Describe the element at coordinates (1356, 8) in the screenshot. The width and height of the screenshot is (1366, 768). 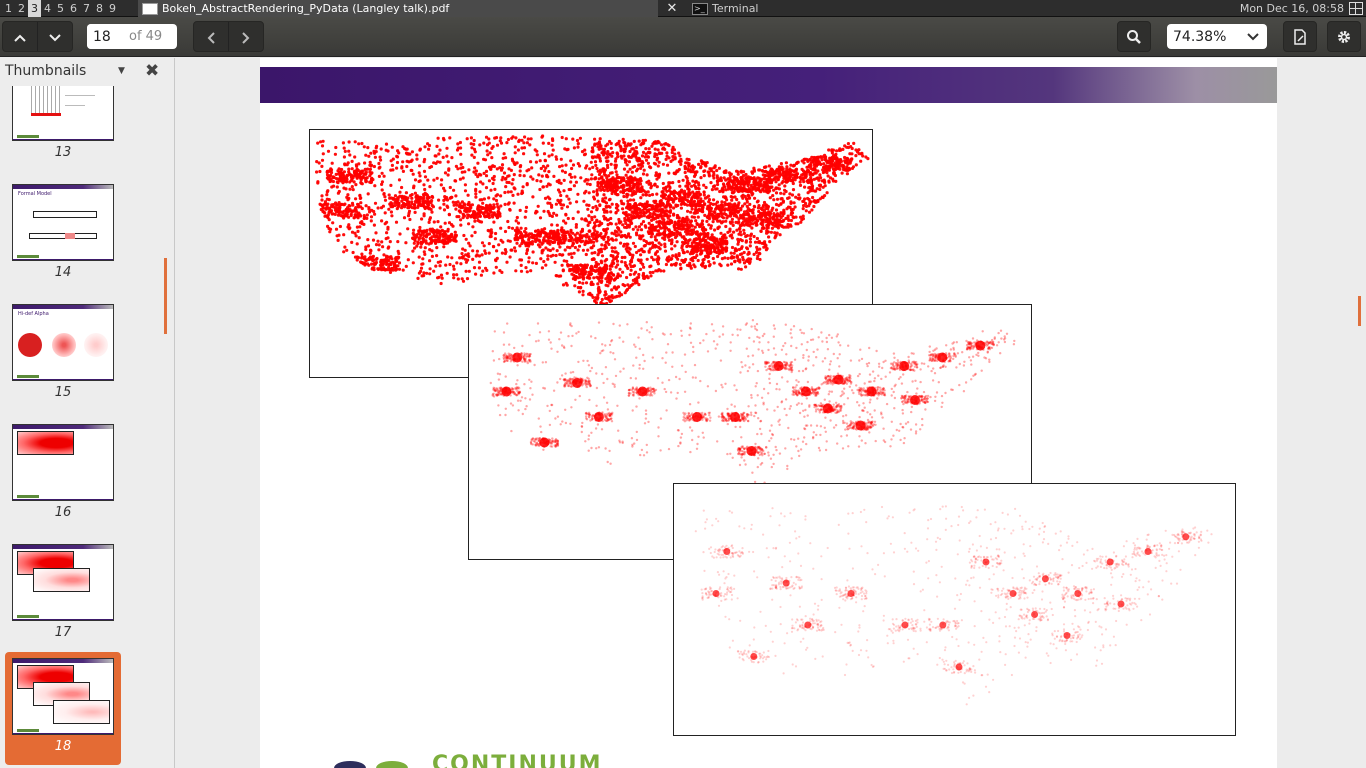
I see `layout-grid-icon` at that location.